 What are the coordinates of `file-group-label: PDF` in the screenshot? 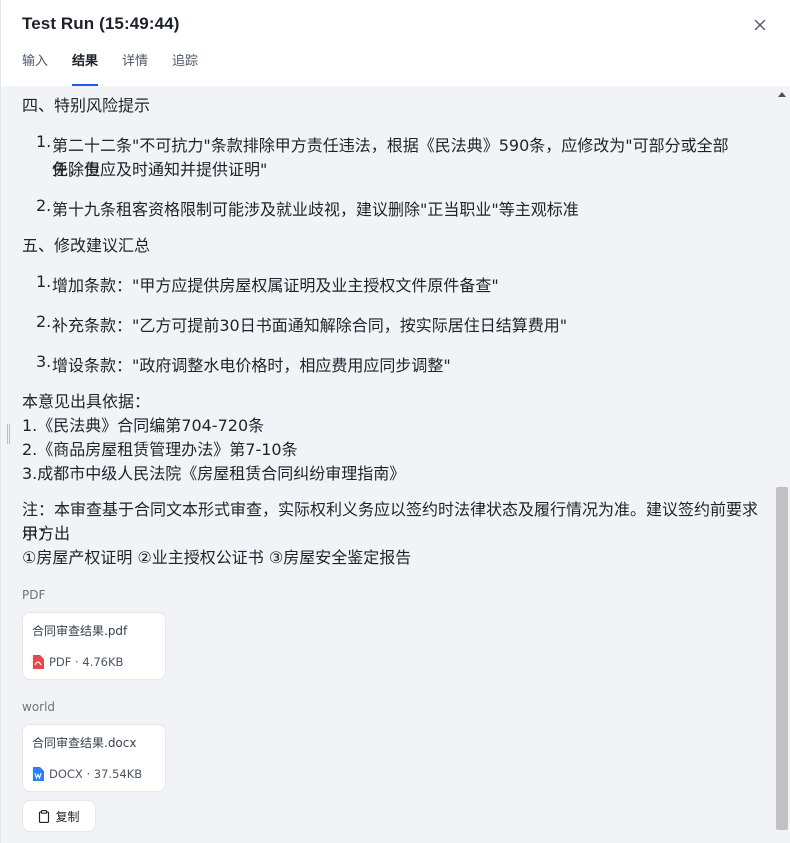 It's located at (34, 595).